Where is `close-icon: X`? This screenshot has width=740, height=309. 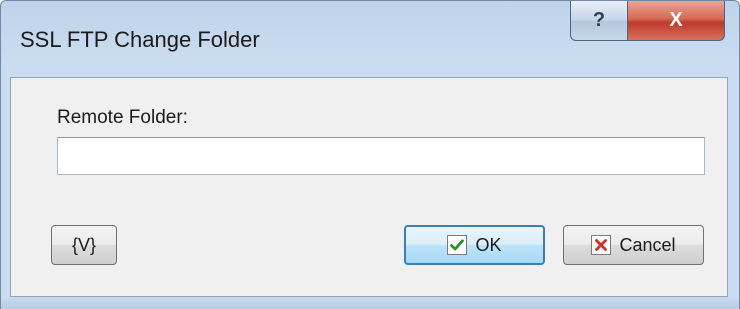 close-icon: X is located at coordinates (676, 20).